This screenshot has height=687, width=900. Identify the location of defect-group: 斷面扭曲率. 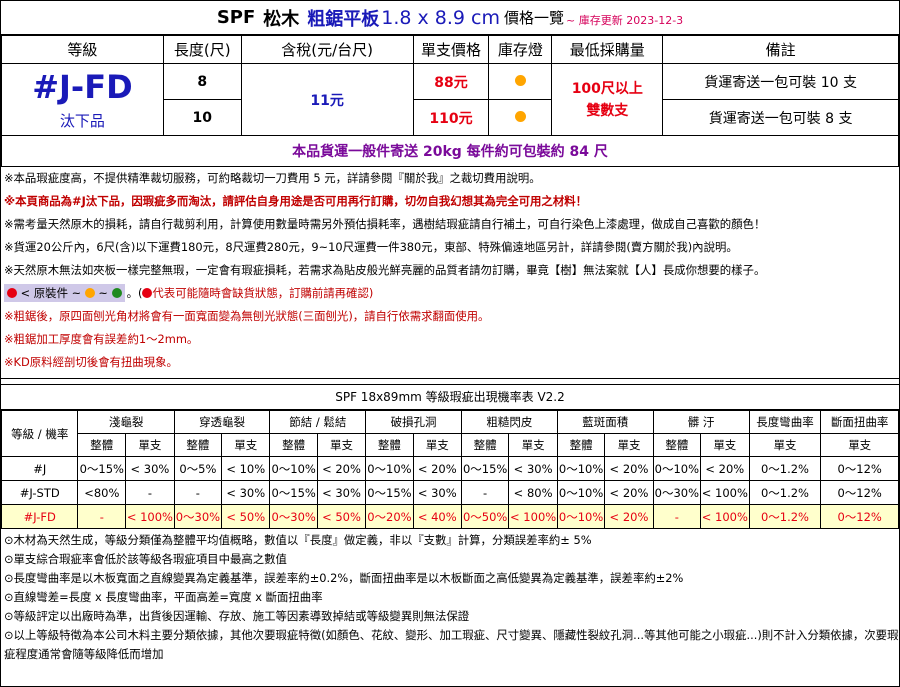
(859, 422).